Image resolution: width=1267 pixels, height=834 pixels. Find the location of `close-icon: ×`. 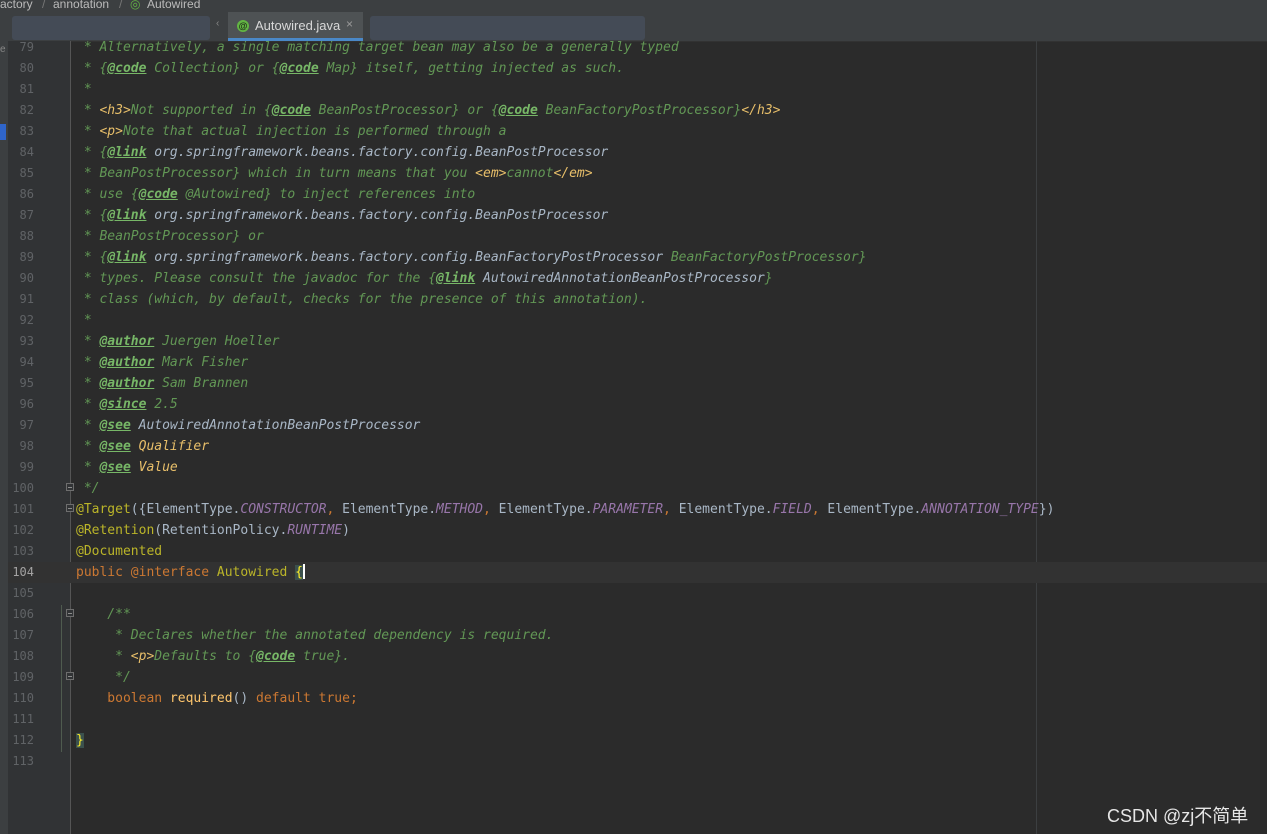

close-icon: × is located at coordinates (349, 24).